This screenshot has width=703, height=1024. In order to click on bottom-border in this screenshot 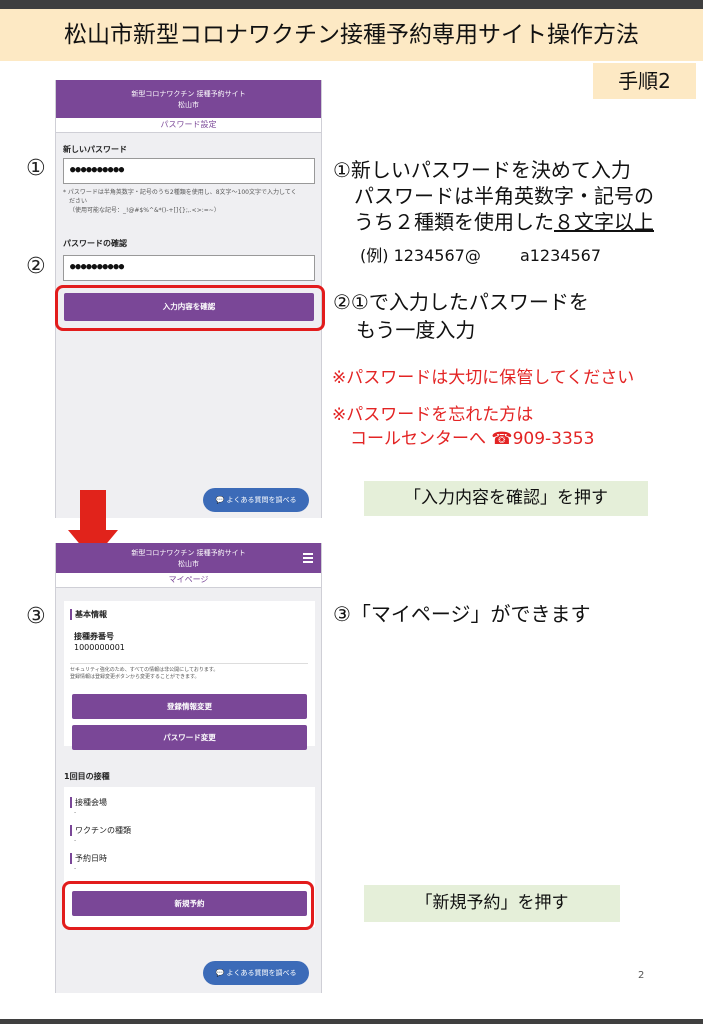, I will do `click(351, 1021)`.